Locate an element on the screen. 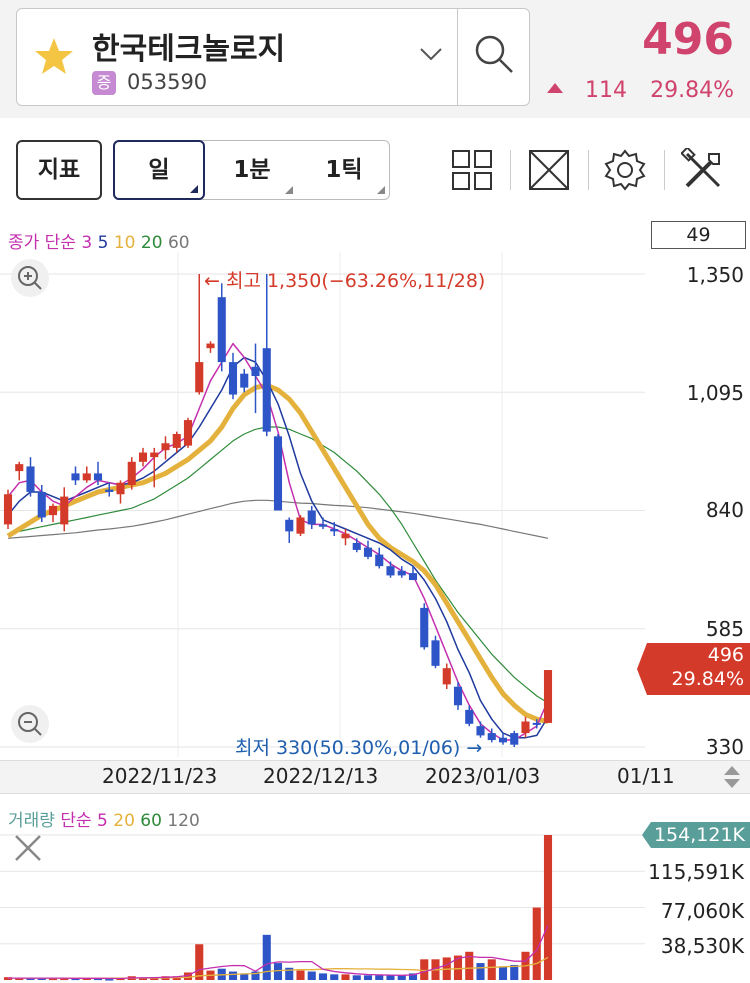 The height and width of the screenshot is (983, 750). zoom-in-icon is located at coordinates (30, 278).